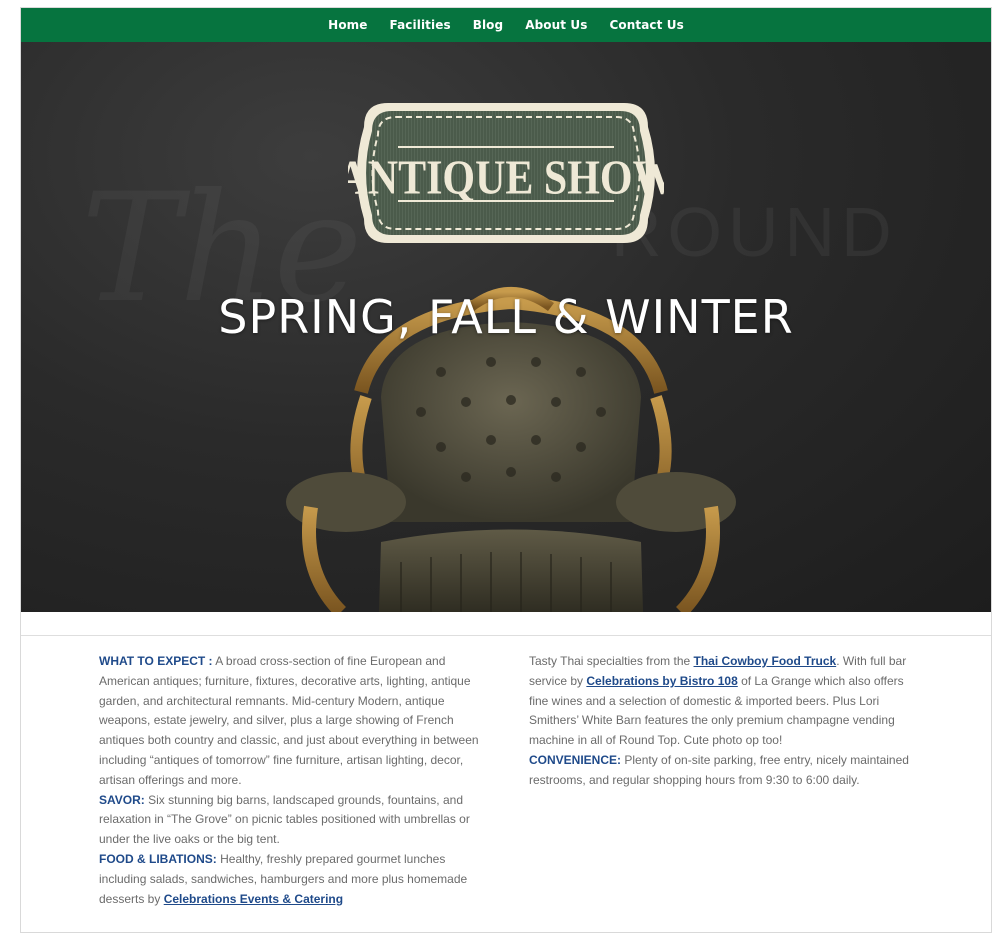  I want to click on nav-blog: Blog, so click(488, 25).